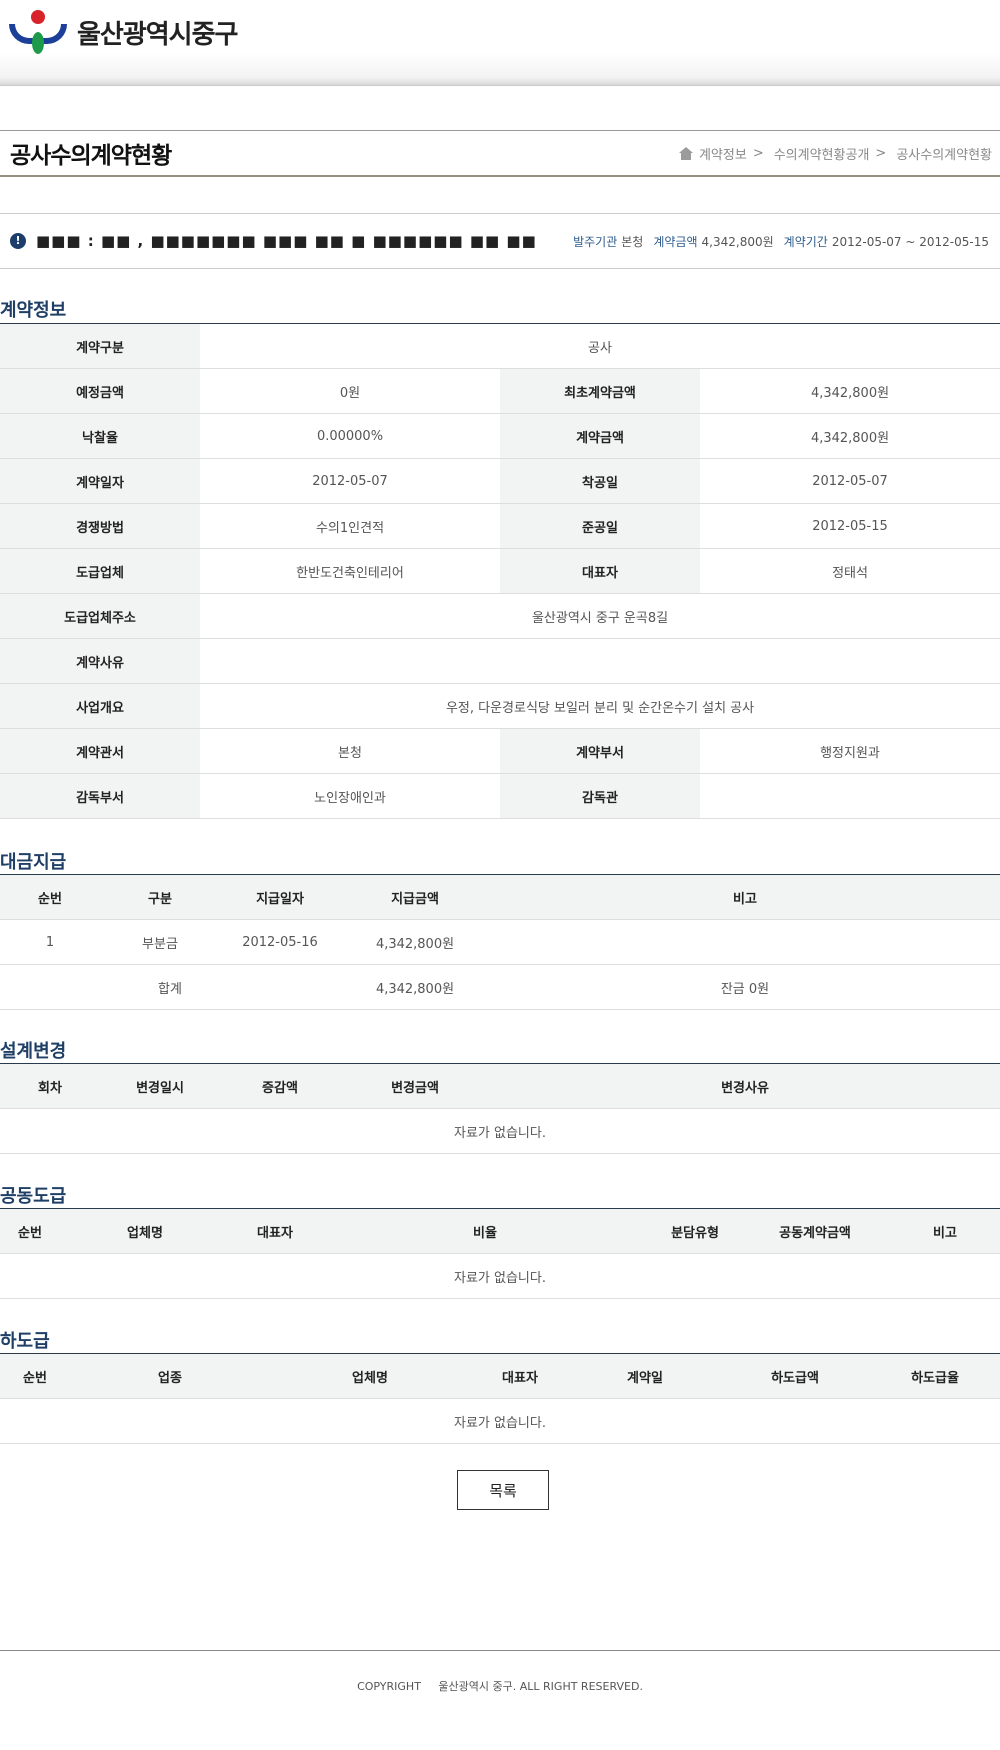 The height and width of the screenshot is (1750, 1000). What do you see at coordinates (850, 796) in the screenshot?
I see `value-supervisor` at bounding box center [850, 796].